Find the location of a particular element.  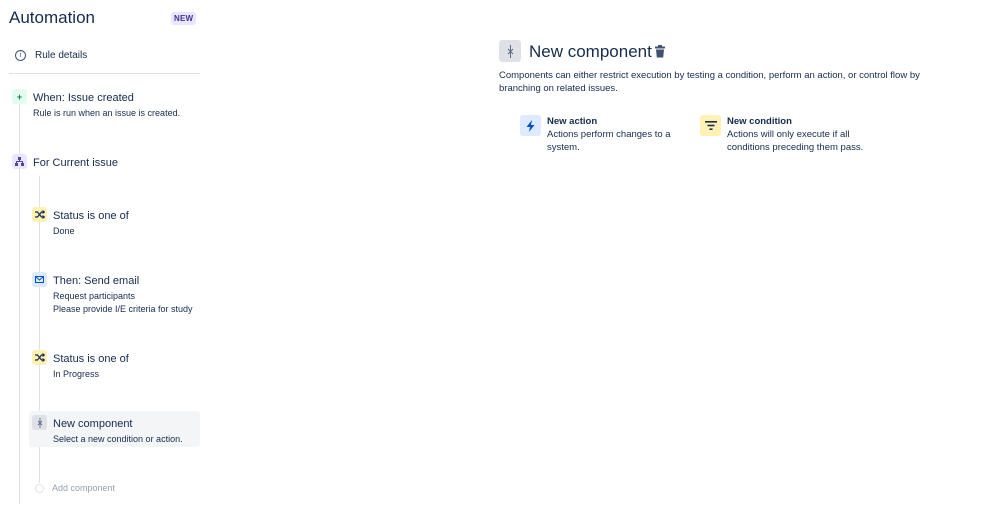

condition-node: Status is one of Done is located at coordinates (117, 222).